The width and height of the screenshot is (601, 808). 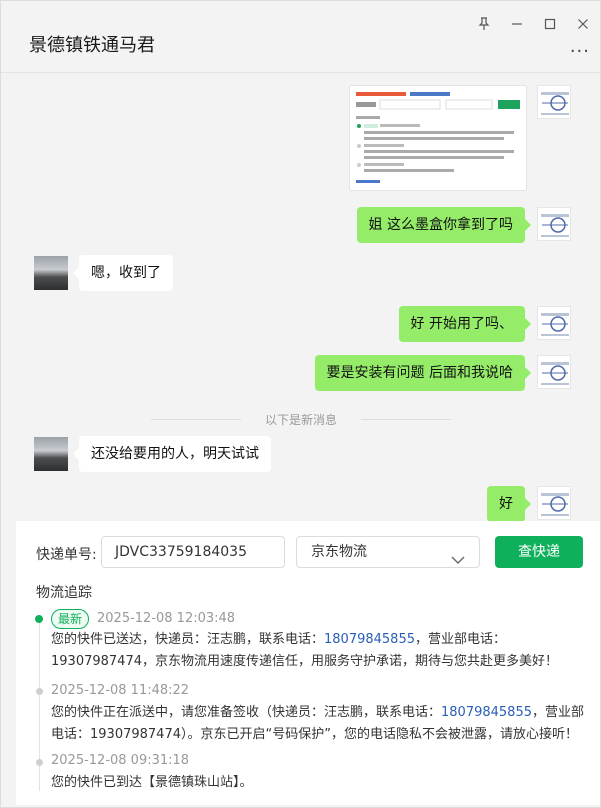 I want to click on minimize-icon, so click(x=517, y=24).